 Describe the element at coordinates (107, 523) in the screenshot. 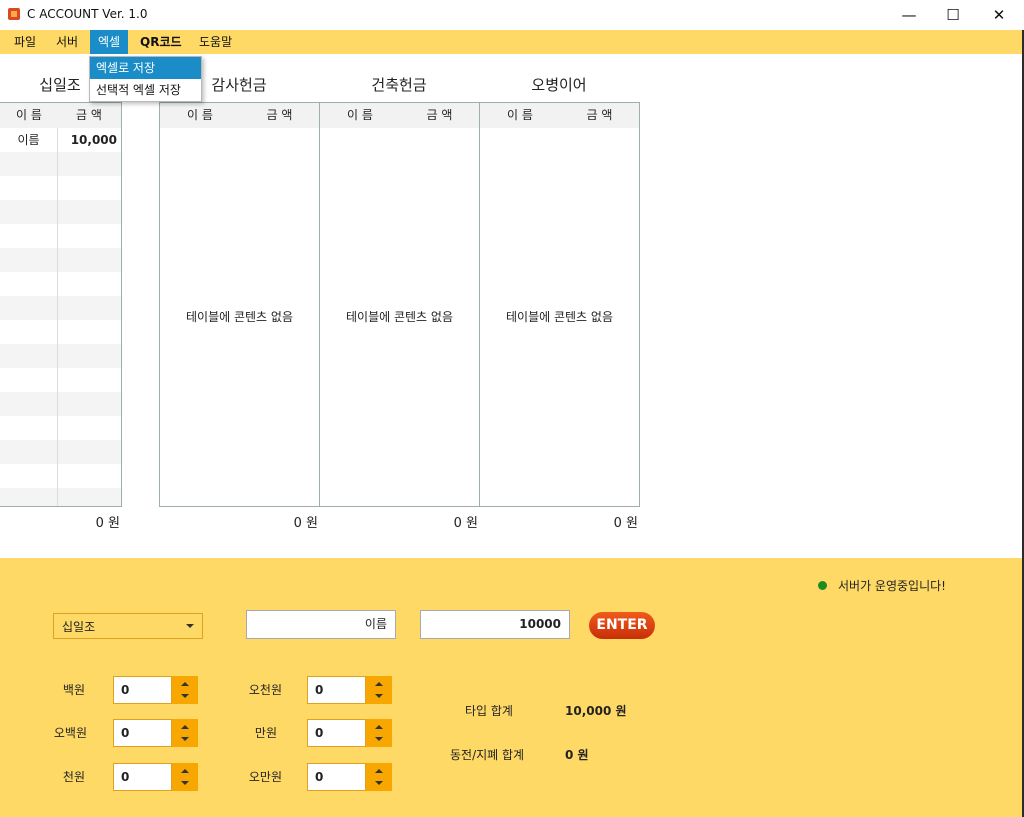

I see `total-tithe: 0 원` at that location.